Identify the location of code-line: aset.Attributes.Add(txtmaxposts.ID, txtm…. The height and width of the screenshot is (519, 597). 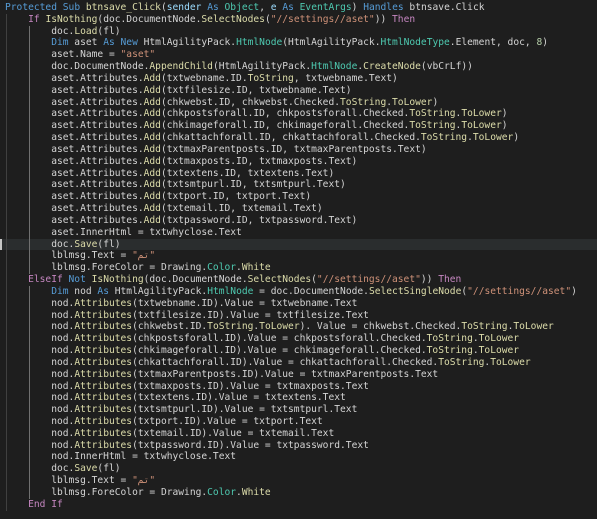
(298, 161).